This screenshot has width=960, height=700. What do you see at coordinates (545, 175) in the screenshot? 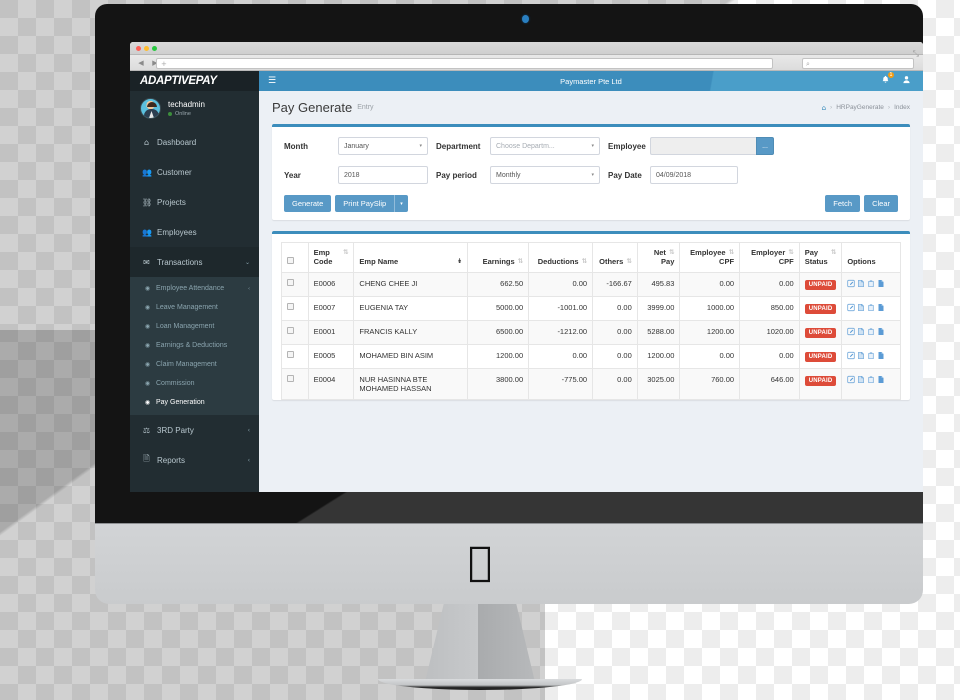
I see `payperiod-select: Monthly ▾` at bounding box center [545, 175].